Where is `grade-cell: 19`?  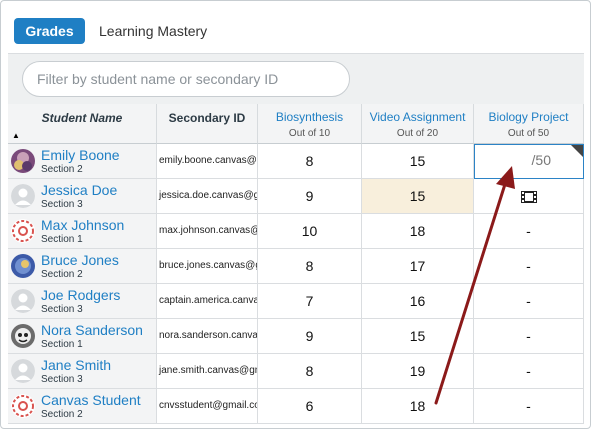 grade-cell: 19 is located at coordinates (418, 371).